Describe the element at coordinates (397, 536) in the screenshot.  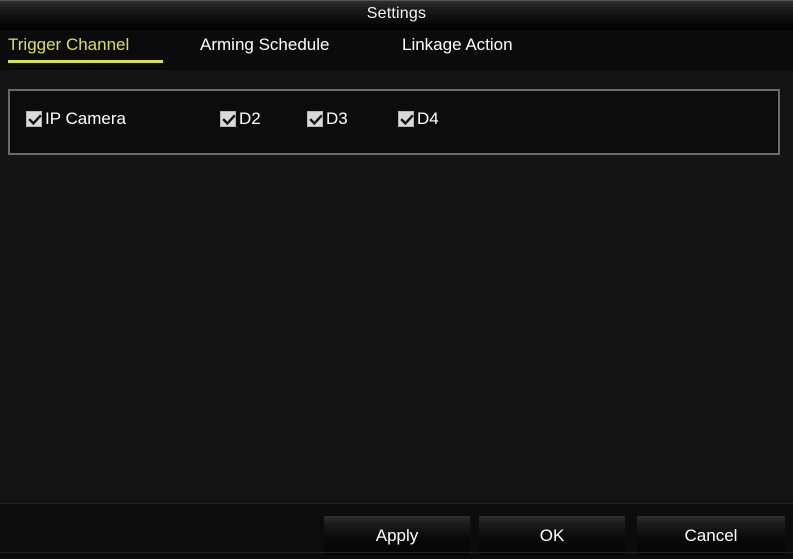
I see `apply-button: Apply` at that location.